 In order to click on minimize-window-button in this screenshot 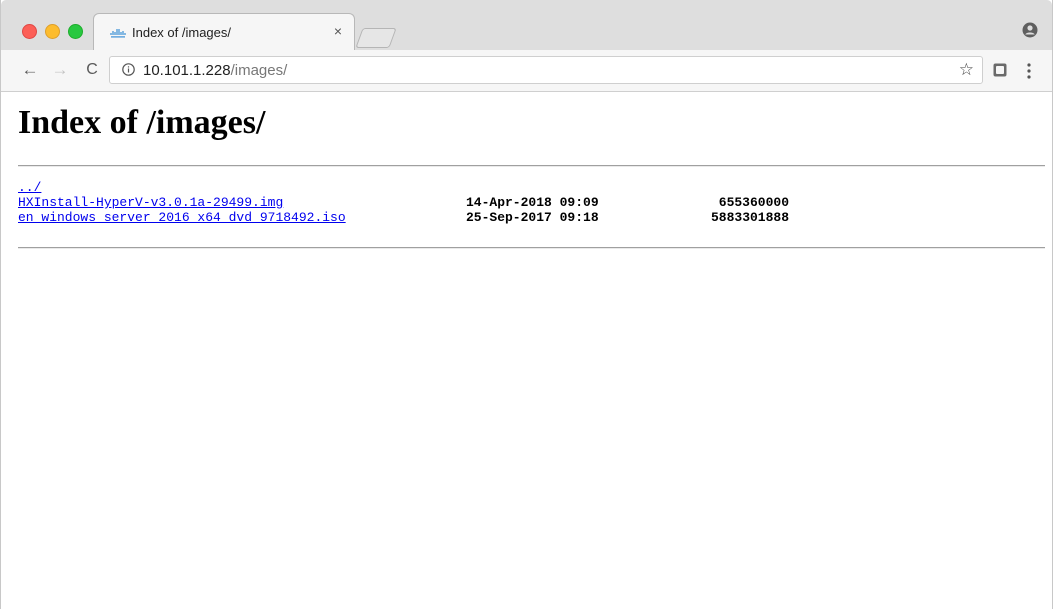, I will do `click(52, 31)`.